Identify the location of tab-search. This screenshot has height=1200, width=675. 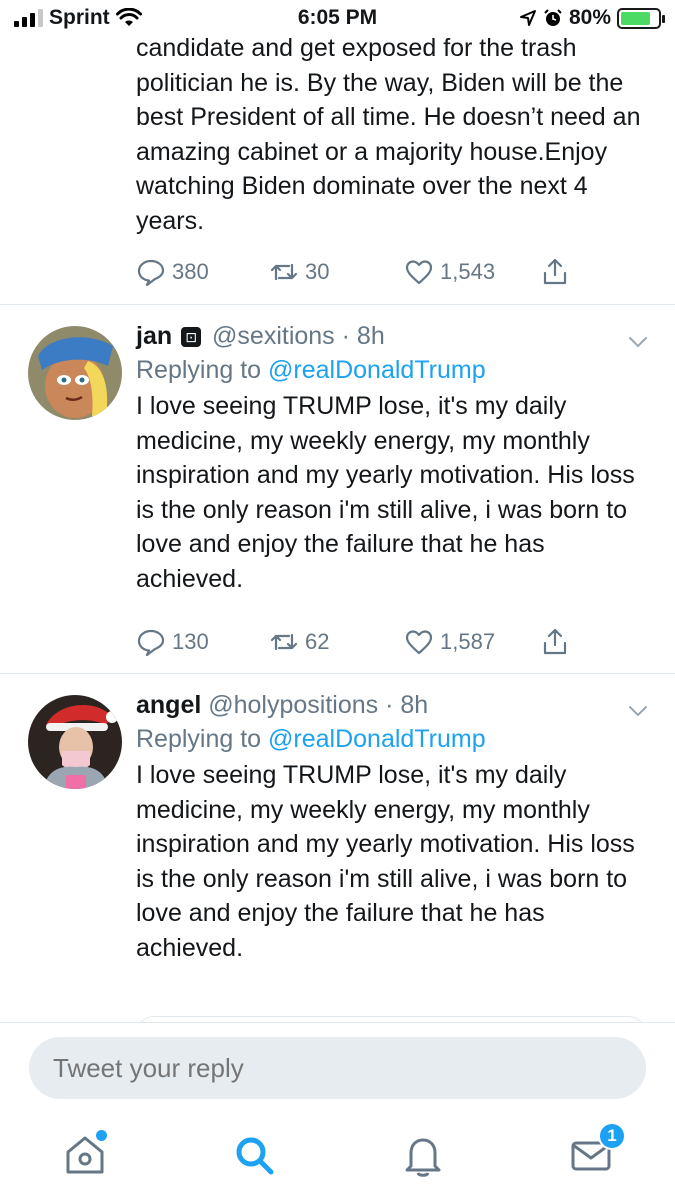
(254, 1155).